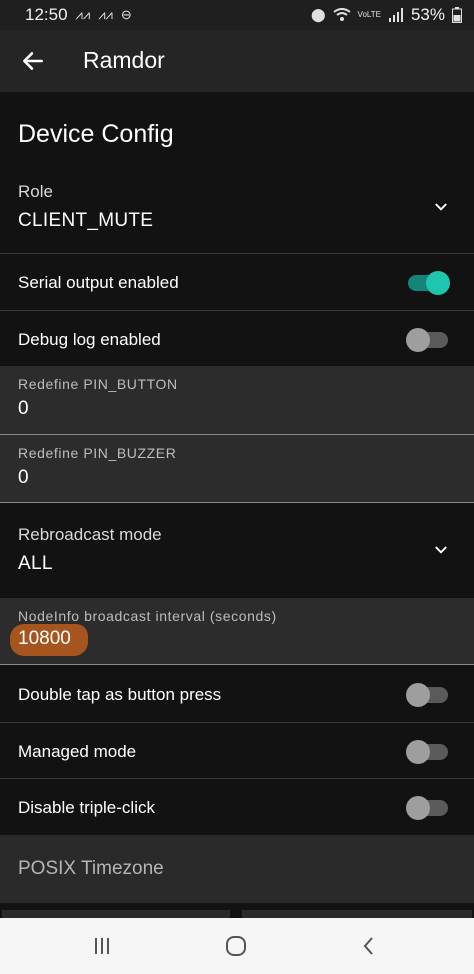  Describe the element at coordinates (237, 469) in the screenshot. I see `pin-buzzer-field: Redefine PIN_BUZZER 0` at that location.